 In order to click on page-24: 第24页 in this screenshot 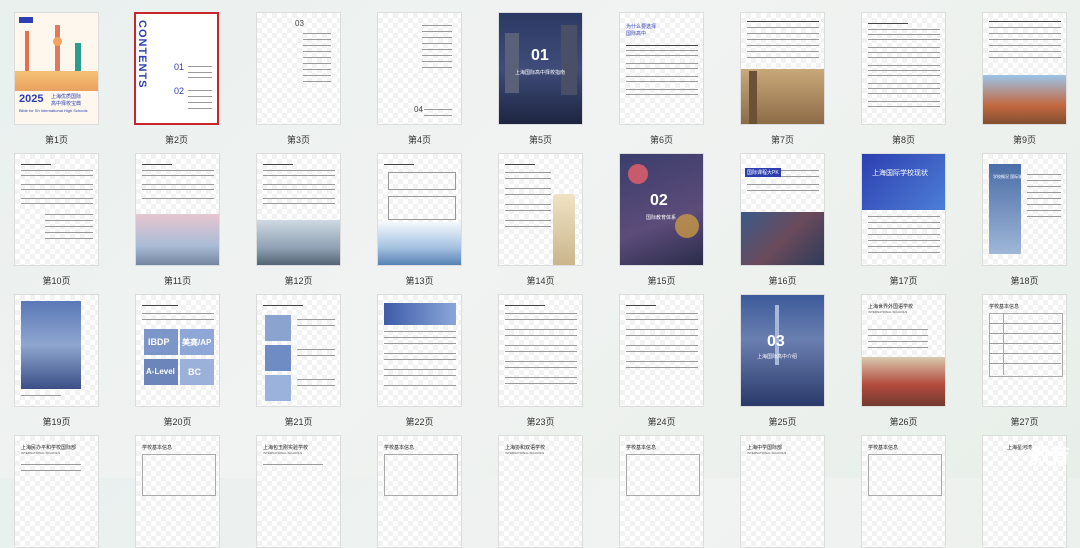, I will do `click(661, 361)`.